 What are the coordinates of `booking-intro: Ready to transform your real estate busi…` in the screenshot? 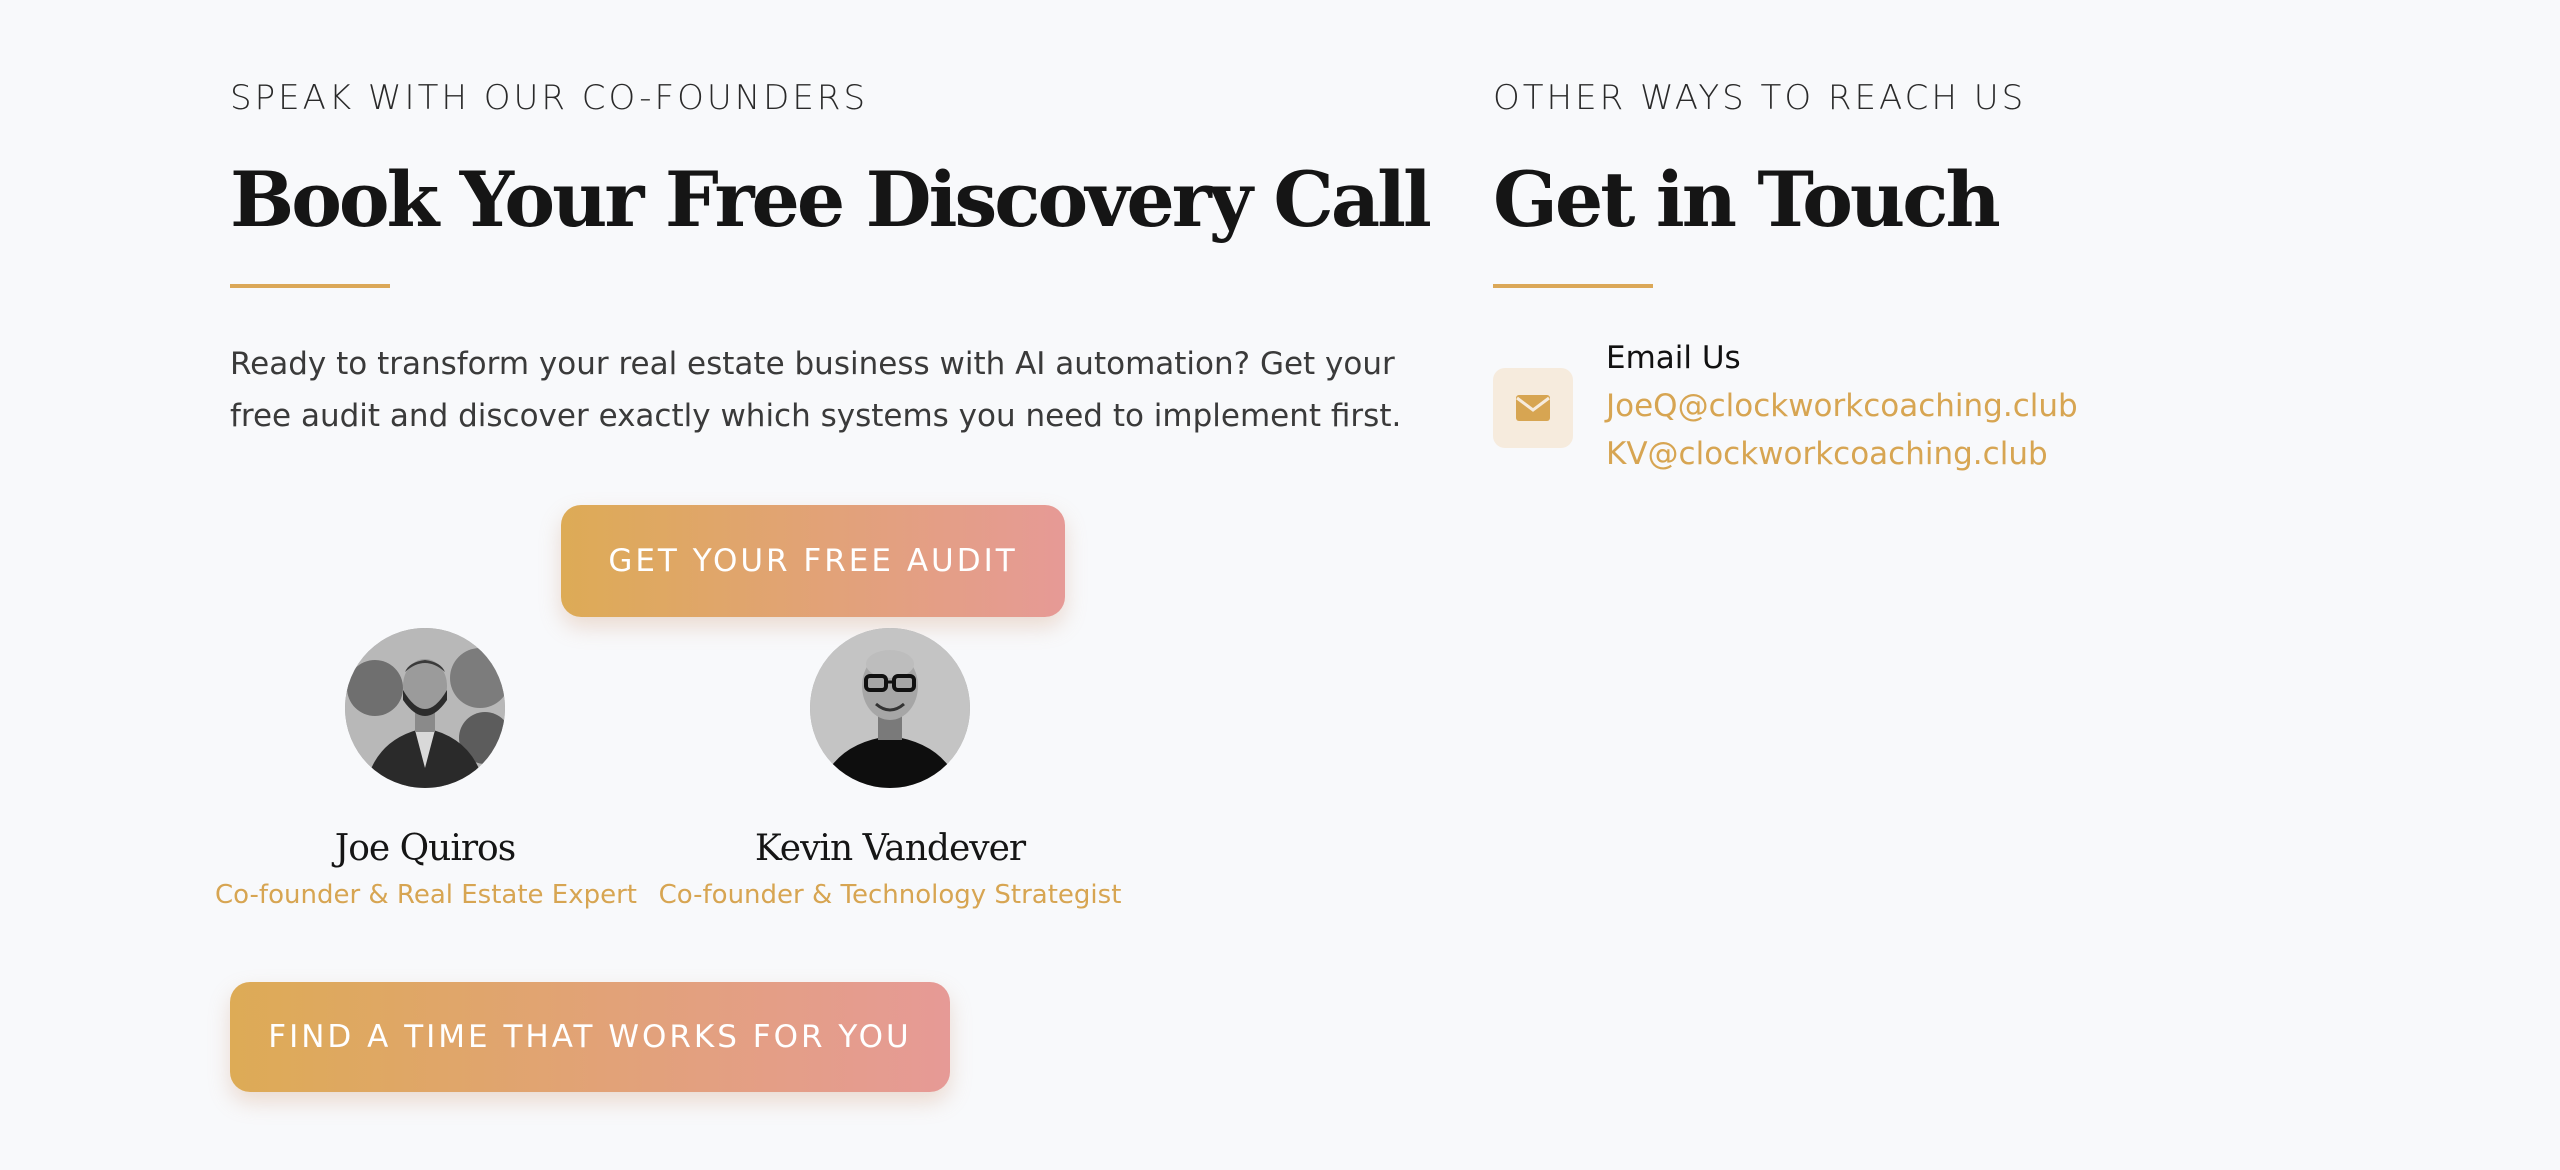 It's located at (816, 390).